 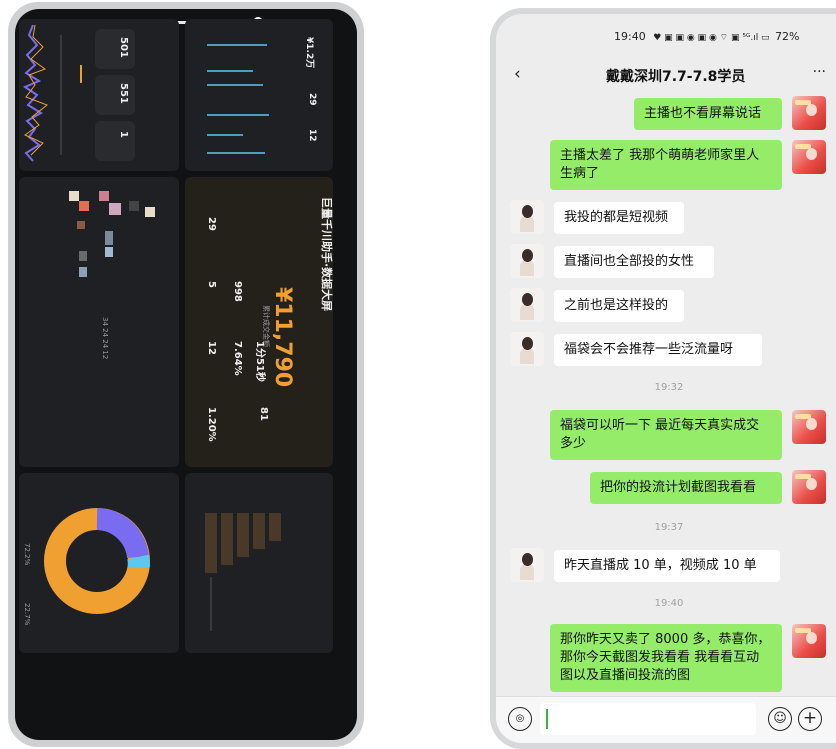 I want to click on status-bar: 19:40 ♥ ▣ ▣ ◉ ▣ ◉ ⌔ ▣ ⁵ᴳ.ıl ▭ 72%, so click(x=707, y=36).